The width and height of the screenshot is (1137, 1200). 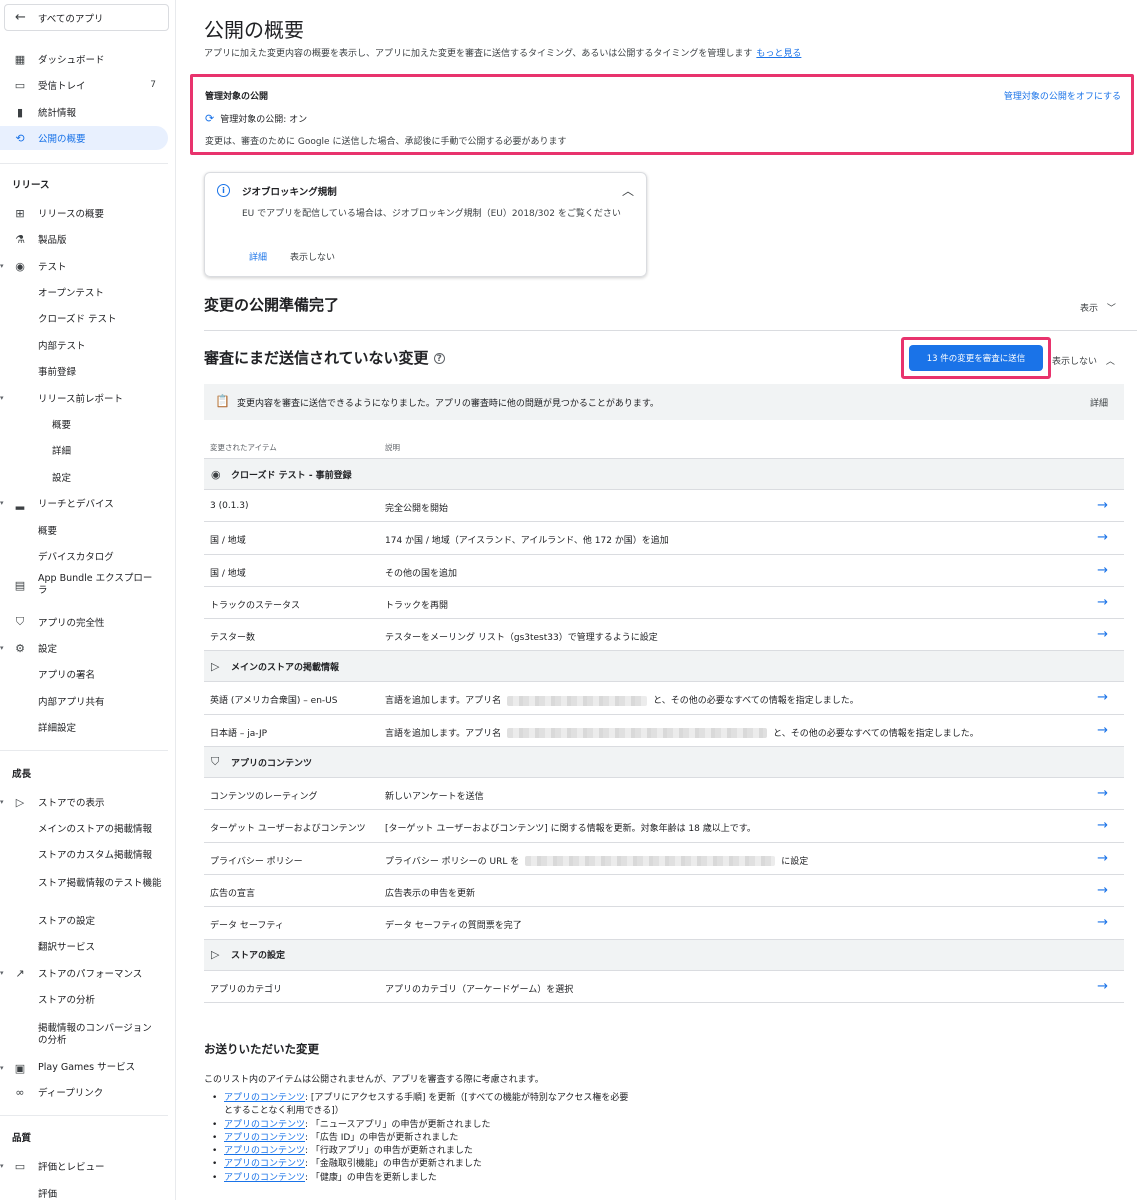 I want to click on sidebar-item-sub: ストアの分析, so click(x=84, y=999).